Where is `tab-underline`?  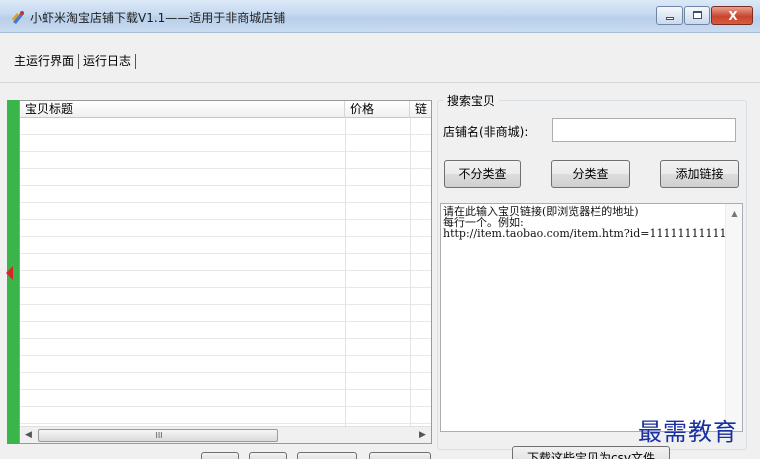
tab-underline is located at coordinates (380, 82).